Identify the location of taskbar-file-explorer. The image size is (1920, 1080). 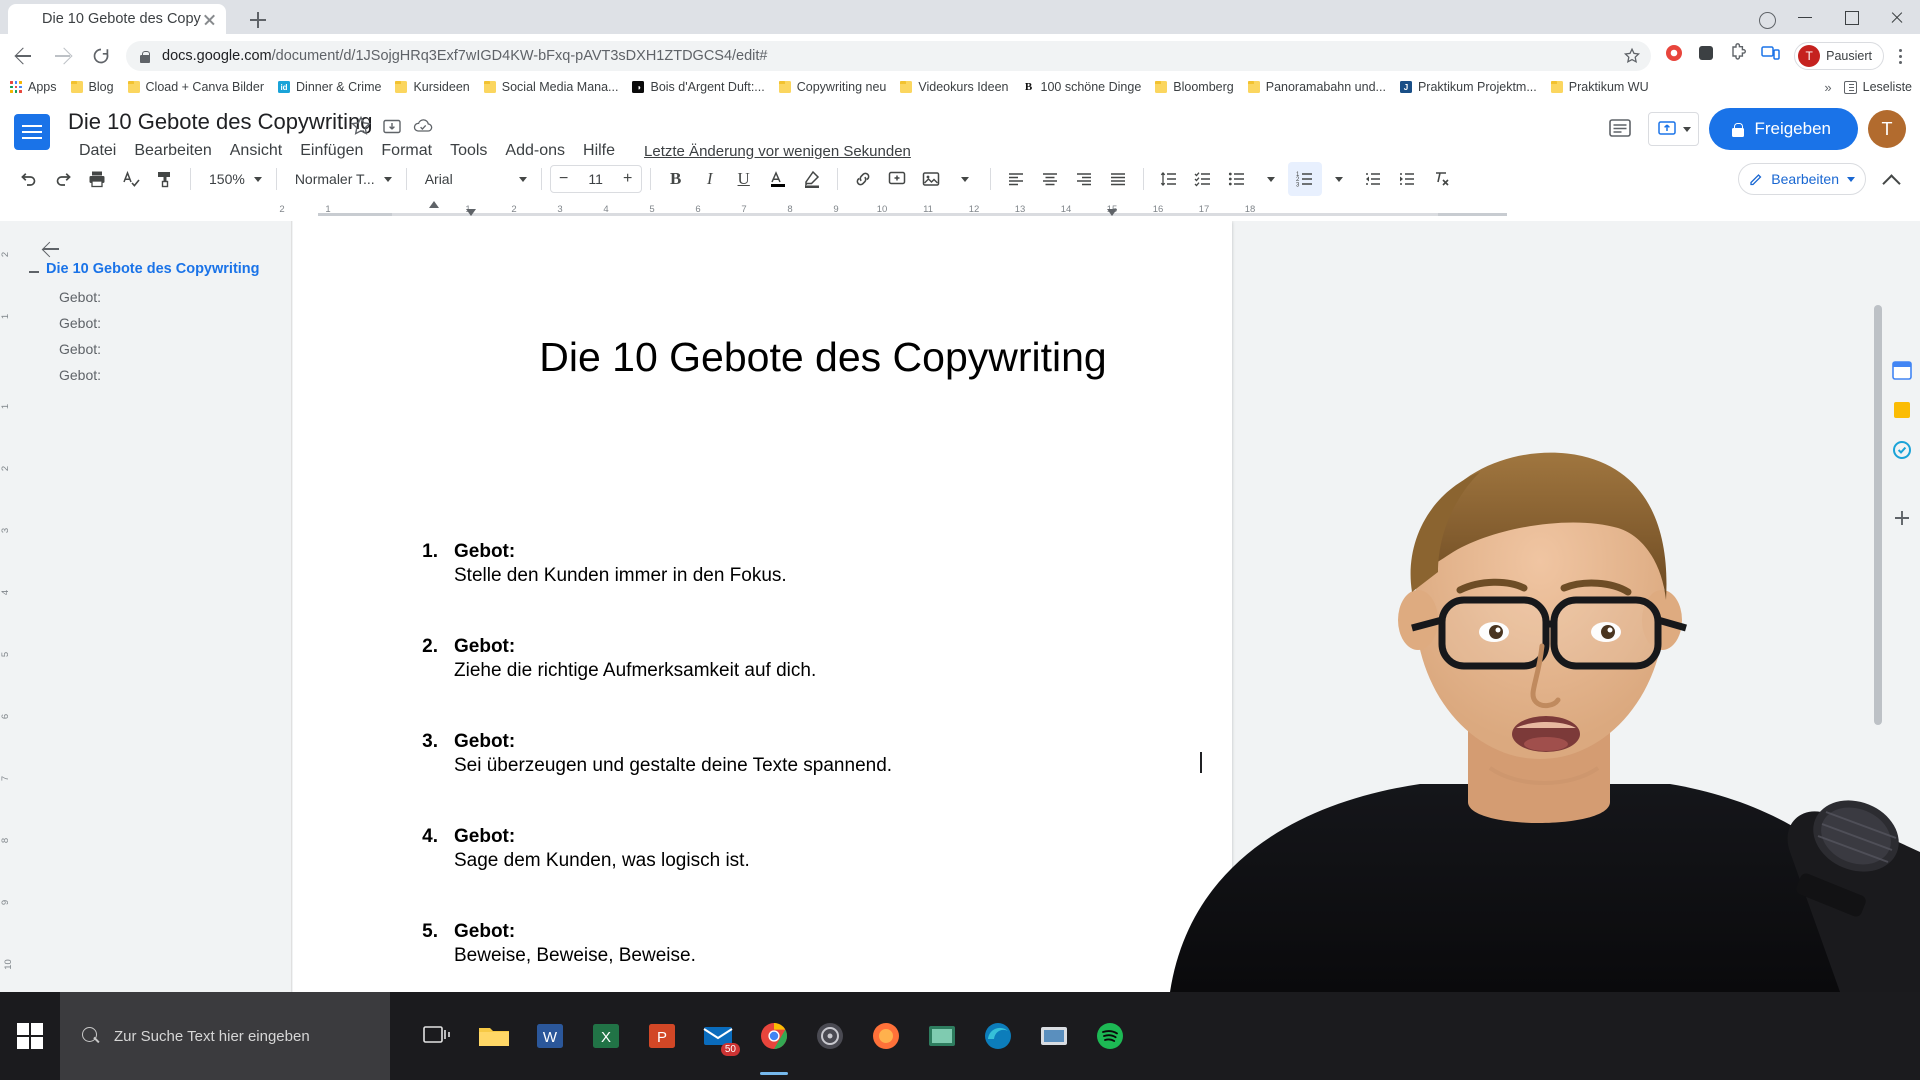
(494, 1036).